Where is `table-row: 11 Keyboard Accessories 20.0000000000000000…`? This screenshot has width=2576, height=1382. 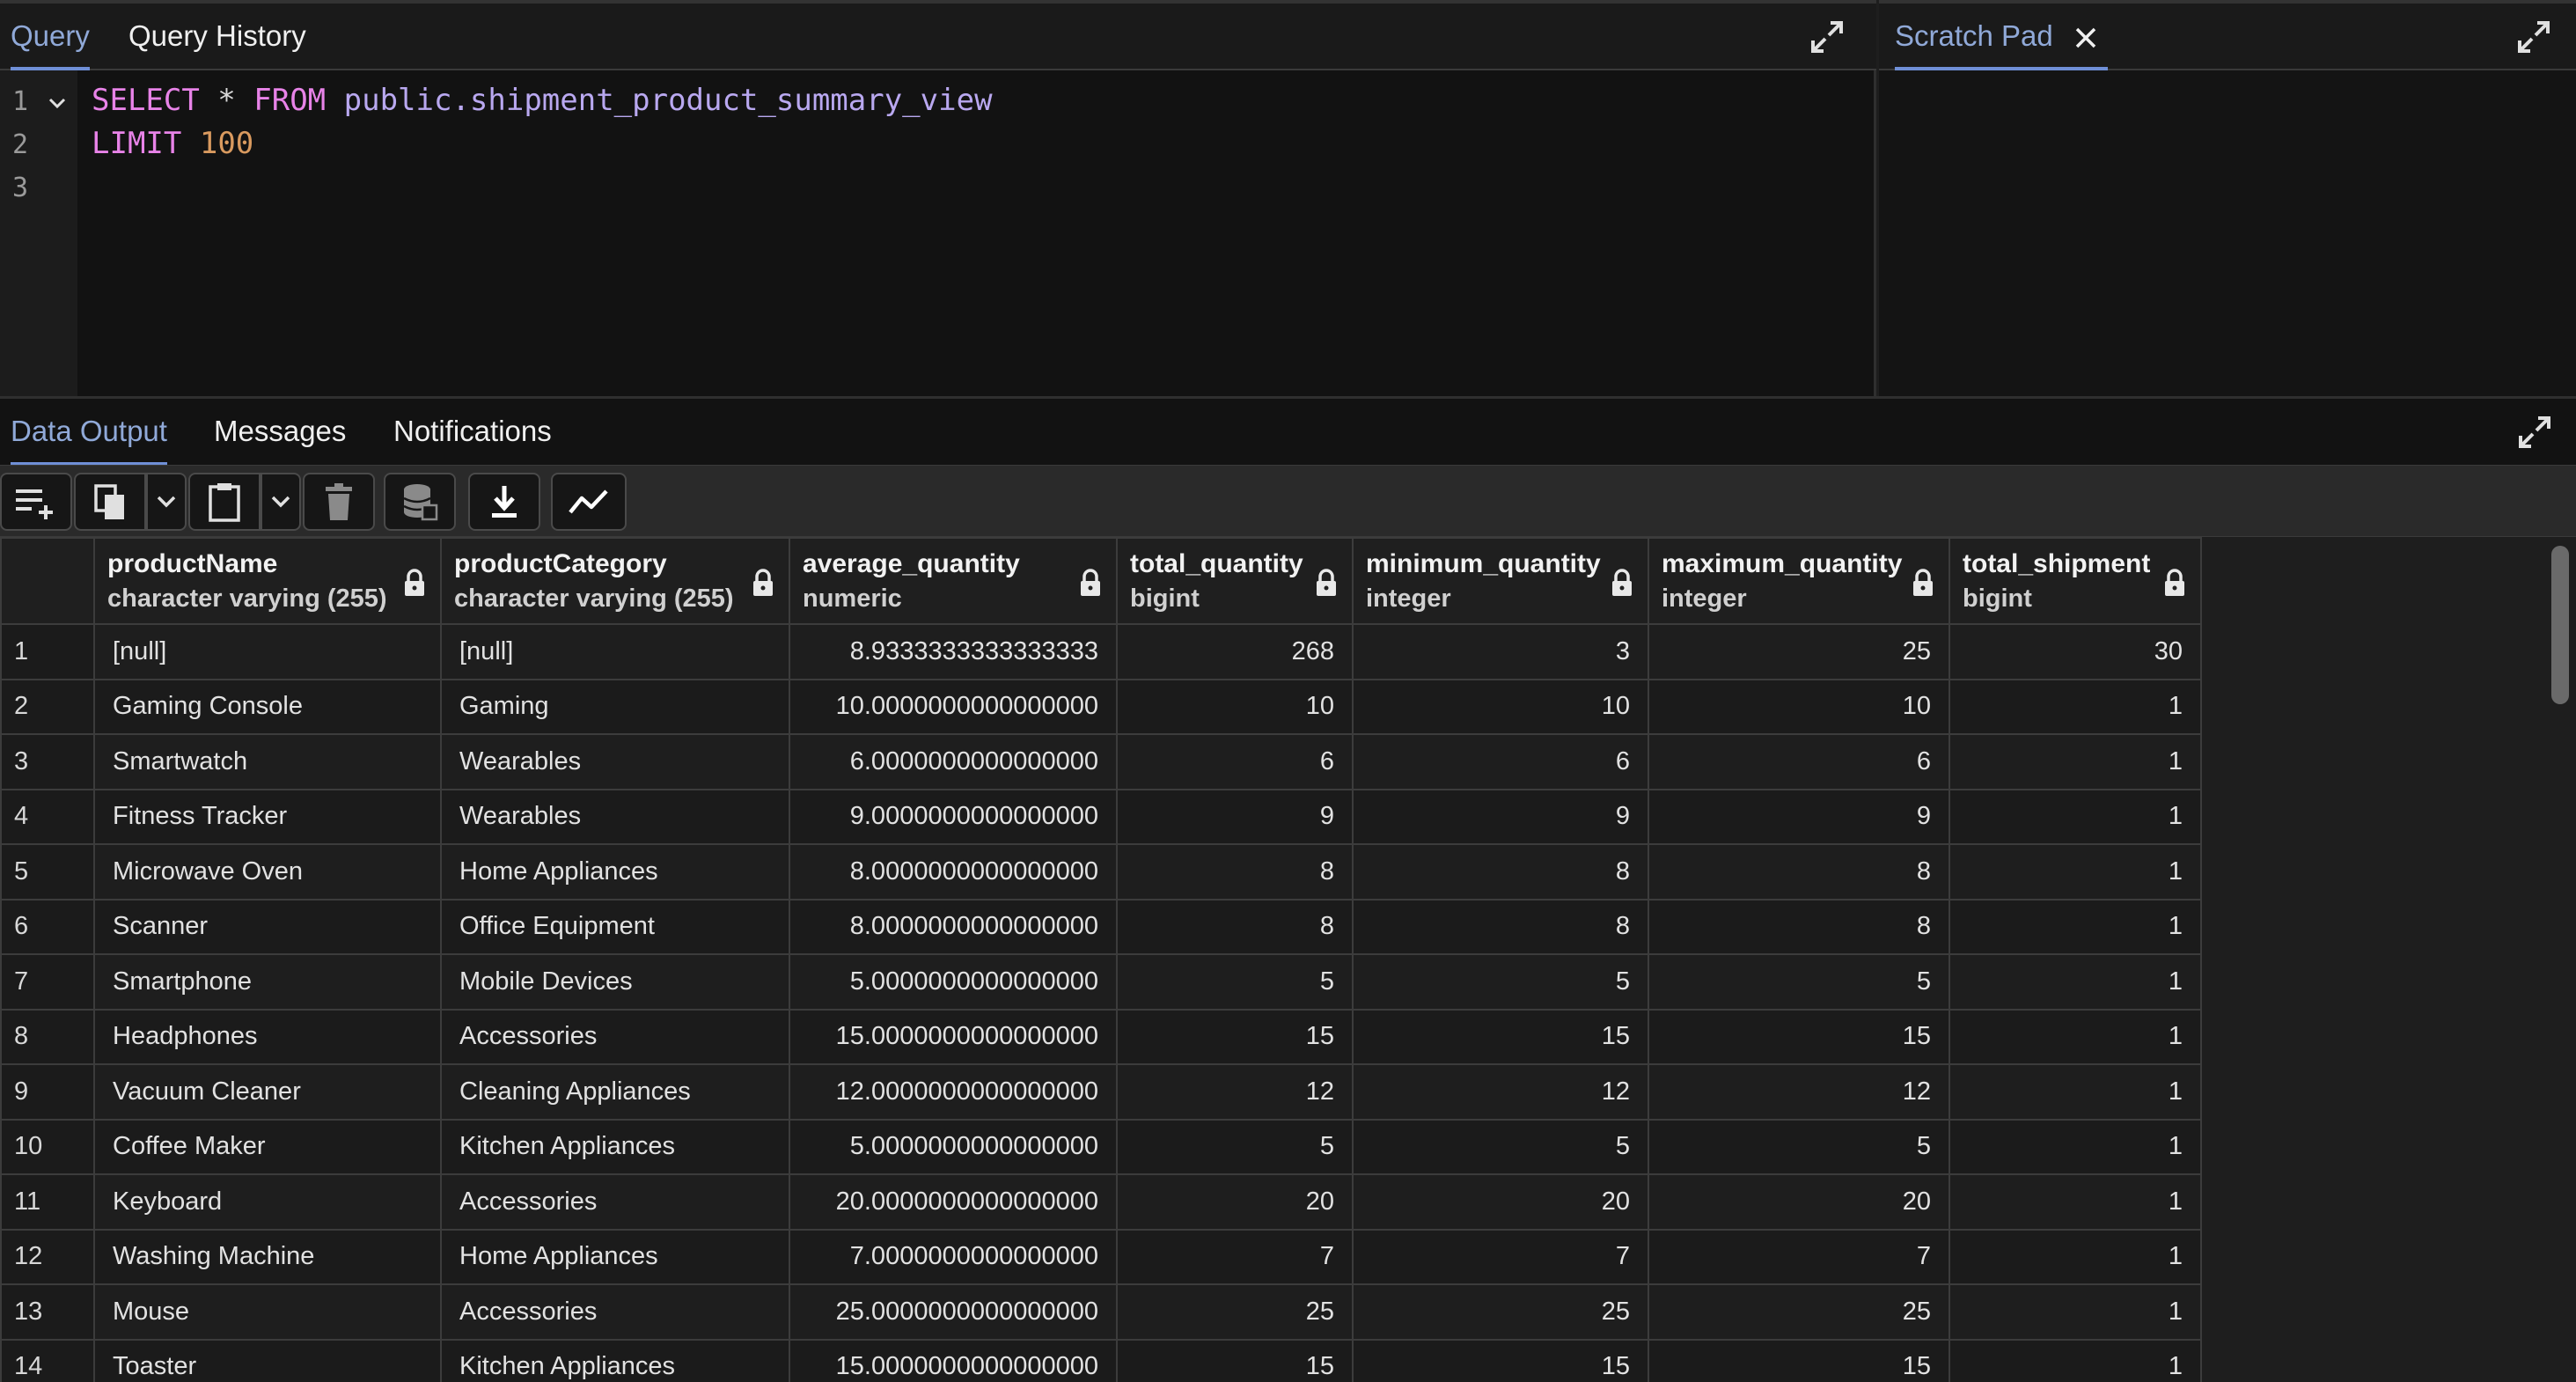
table-row: 11 Keyboard Accessories 20.0000000000000000… is located at coordinates (1101, 1202).